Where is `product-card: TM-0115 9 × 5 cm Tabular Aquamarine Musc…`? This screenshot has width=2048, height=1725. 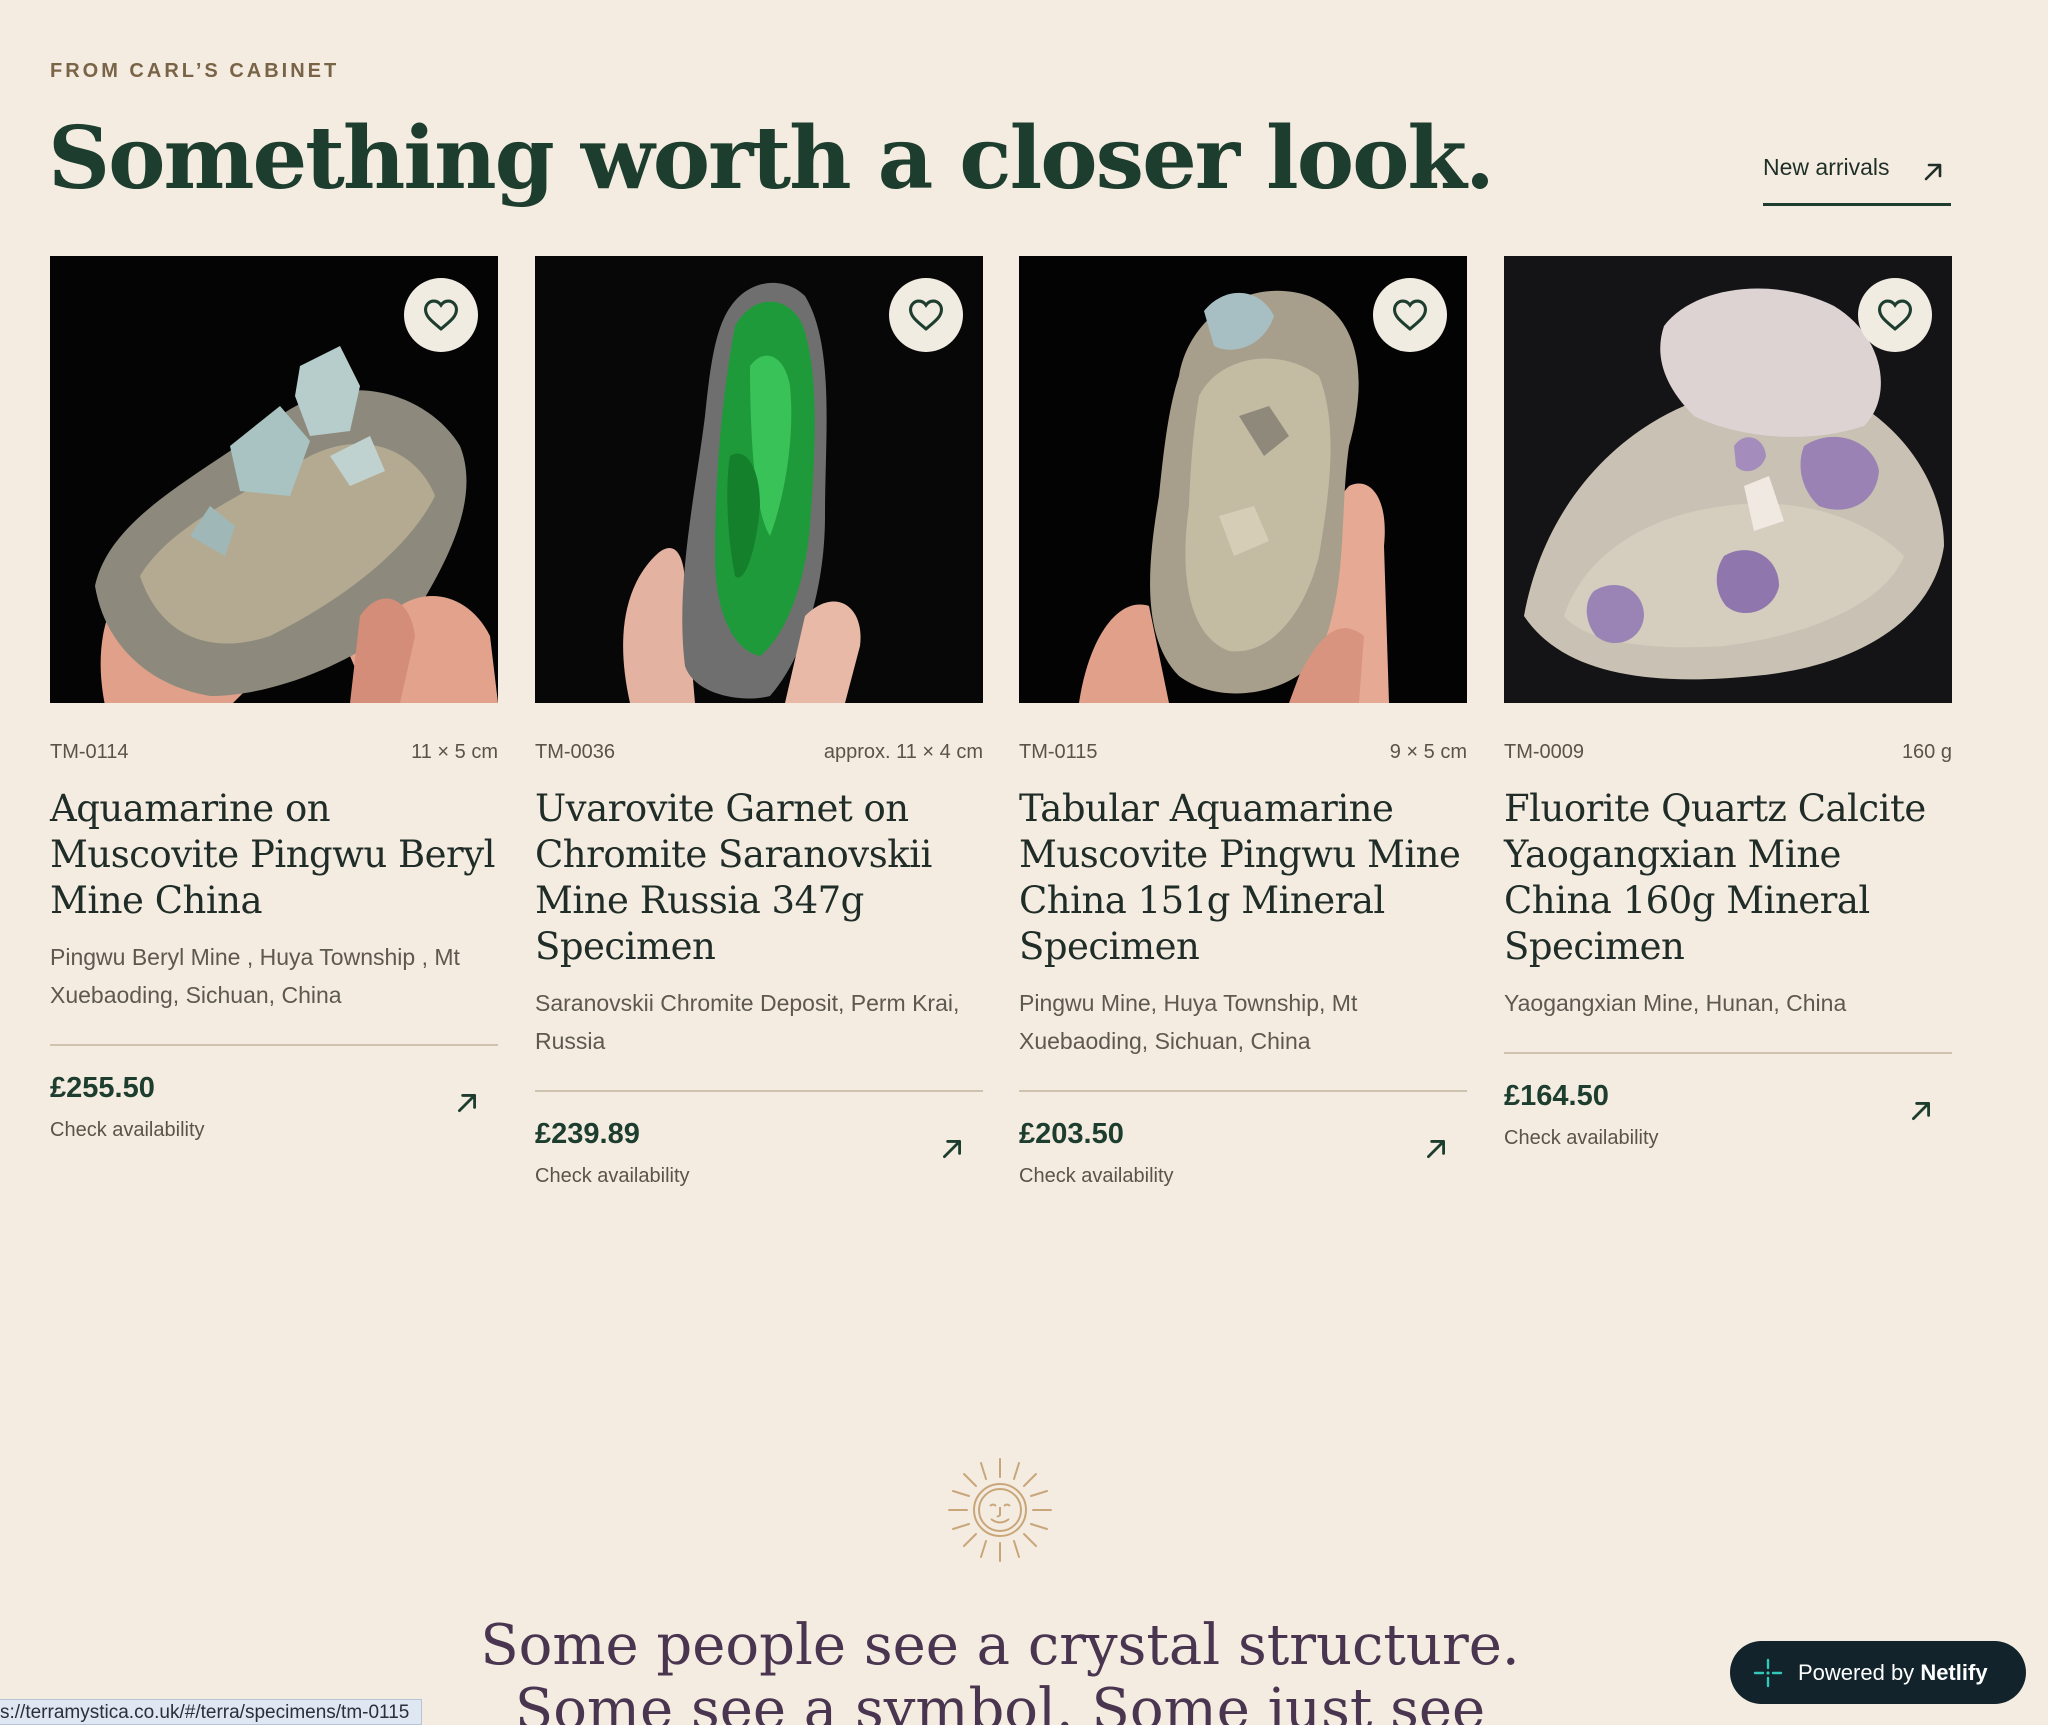
product-card: TM-0115 9 × 5 cm Tabular Aquamarine Musc… is located at coordinates (1243, 727).